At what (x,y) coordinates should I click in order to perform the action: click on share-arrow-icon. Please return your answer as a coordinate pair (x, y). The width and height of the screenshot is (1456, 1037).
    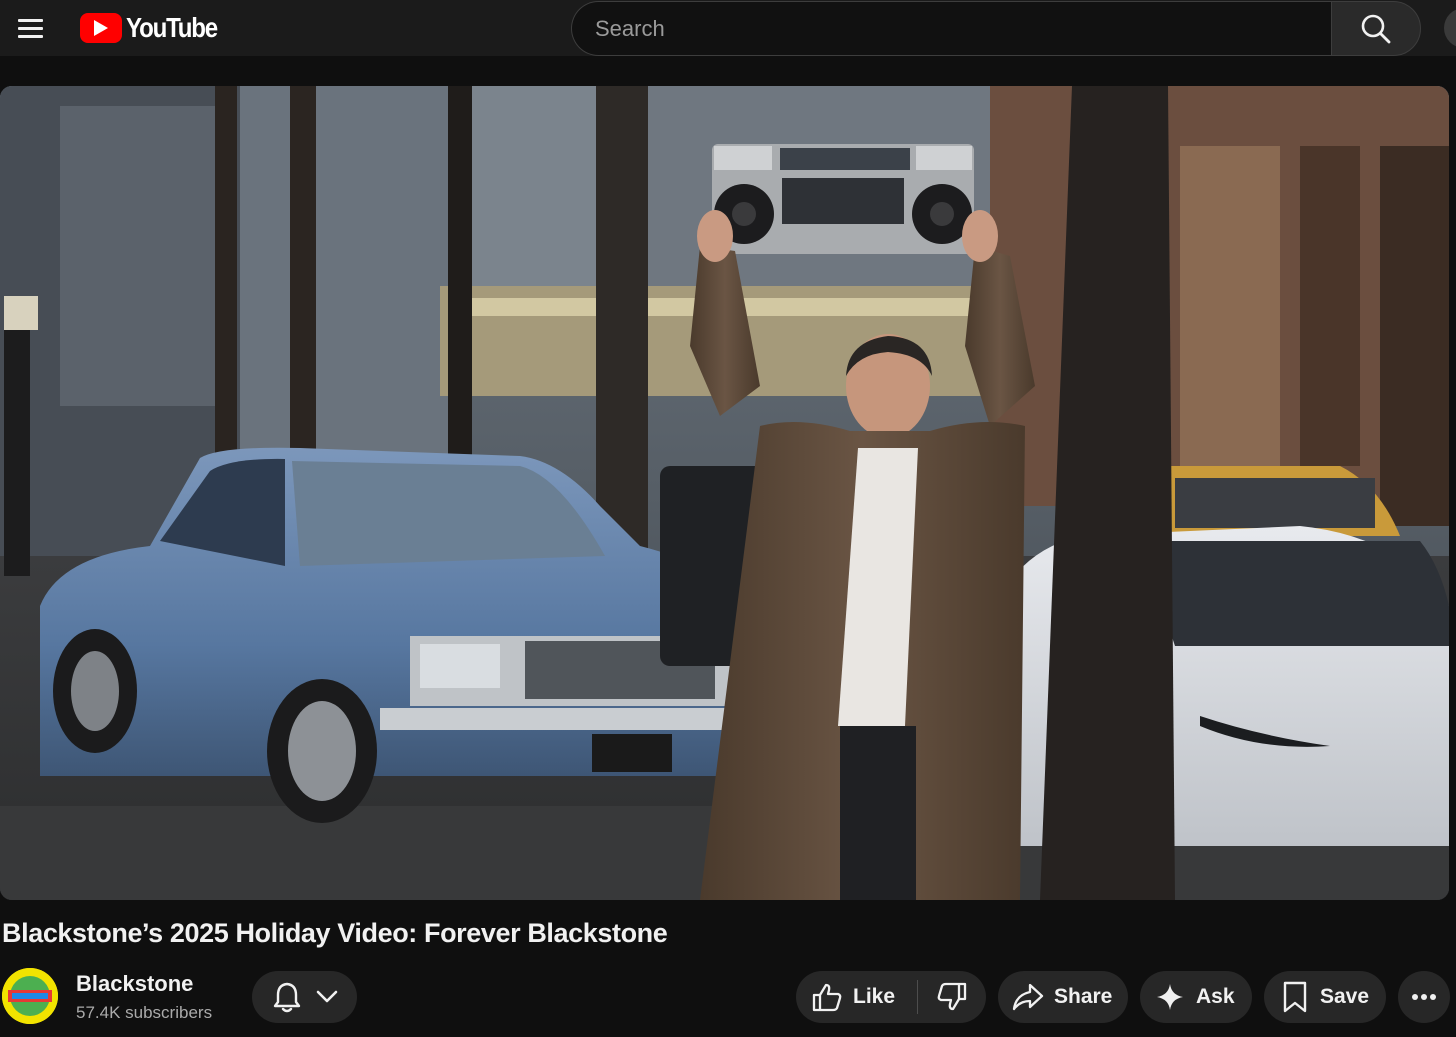
    Looking at the image, I should click on (1028, 997).